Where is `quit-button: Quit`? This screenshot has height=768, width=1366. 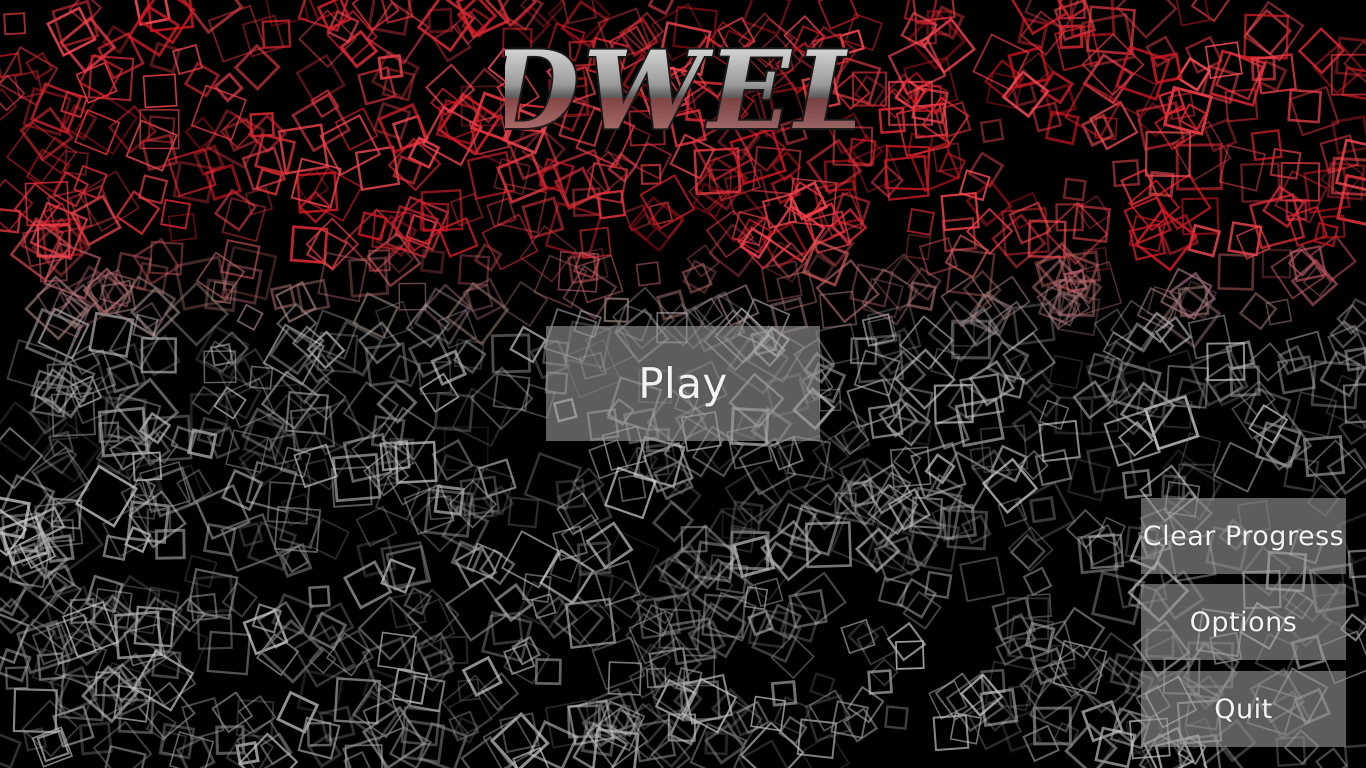 quit-button: Quit is located at coordinates (1243, 709).